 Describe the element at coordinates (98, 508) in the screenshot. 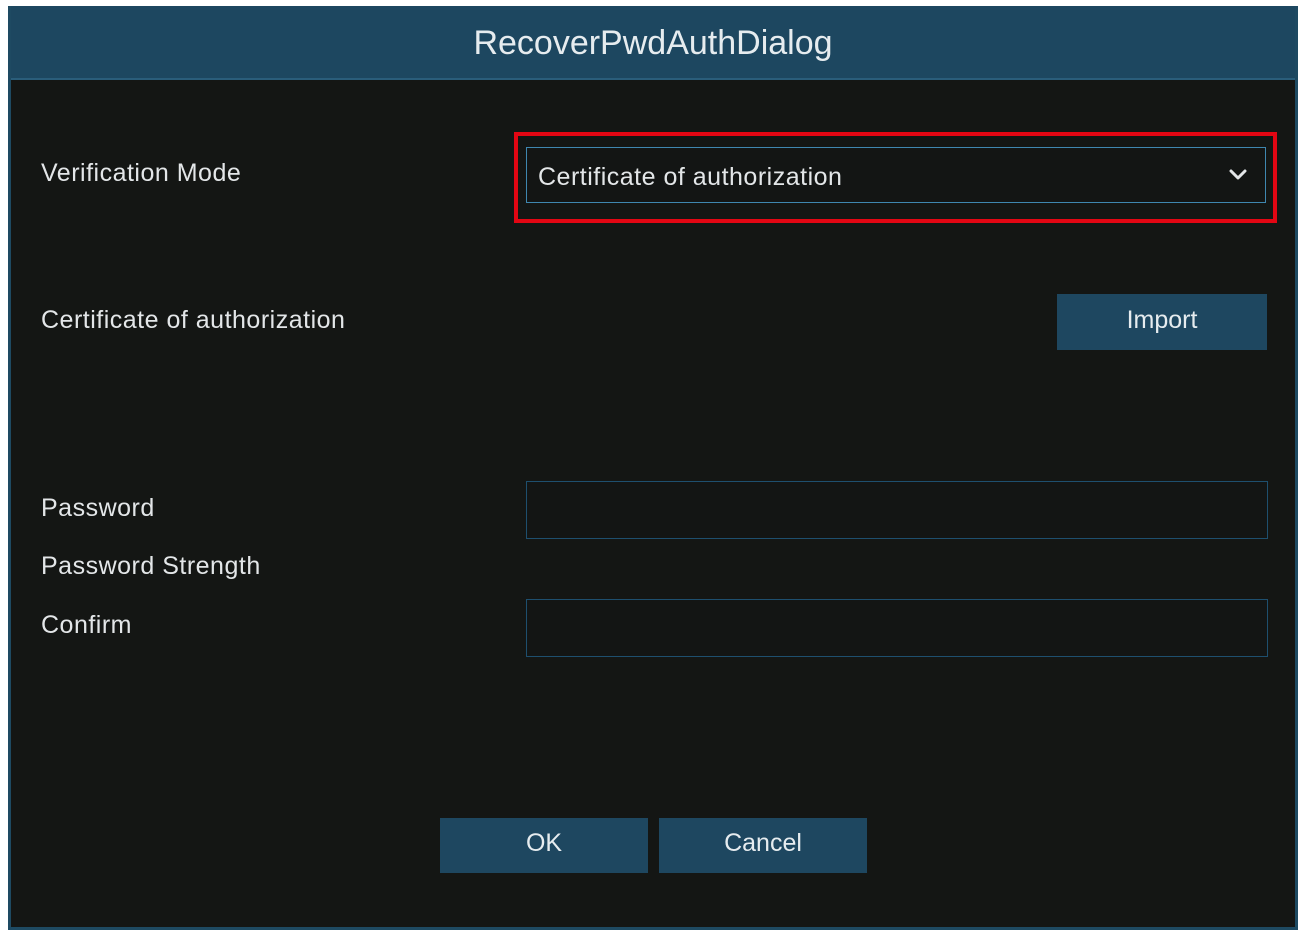

I see `password-label: Password` at that location.